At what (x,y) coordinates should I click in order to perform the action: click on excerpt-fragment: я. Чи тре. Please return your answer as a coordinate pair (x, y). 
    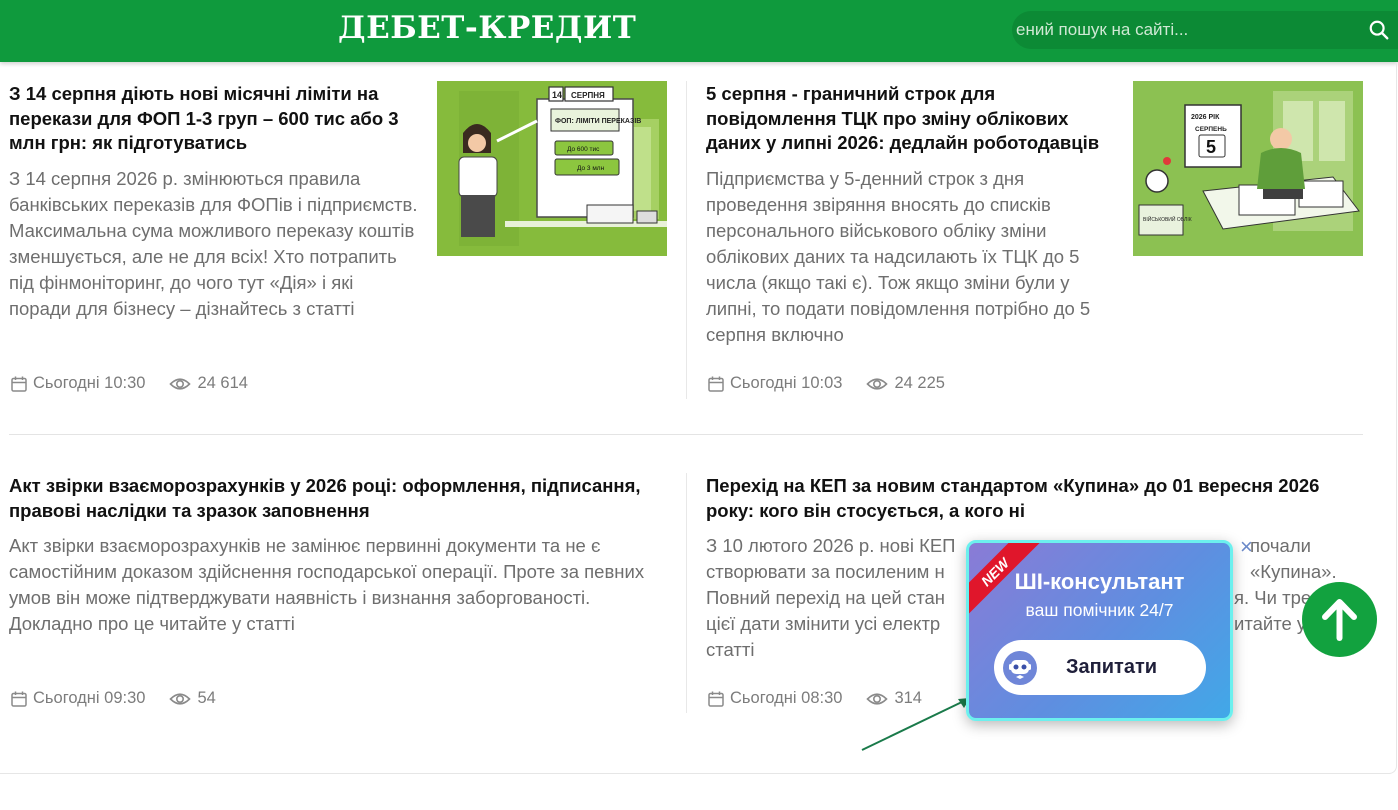
    Looking at the image, I should click on (1273, 597).